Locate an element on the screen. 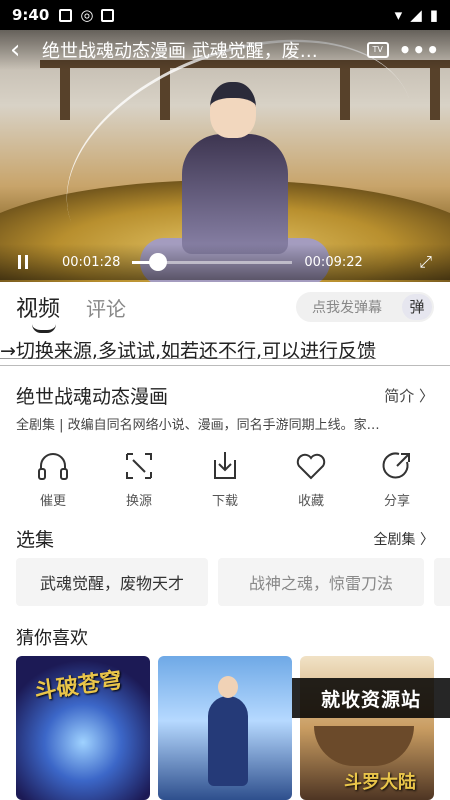 Image resolution: width=450 pixels, height=800 pixels. headphones-icon is located at coordinates (53, 466).